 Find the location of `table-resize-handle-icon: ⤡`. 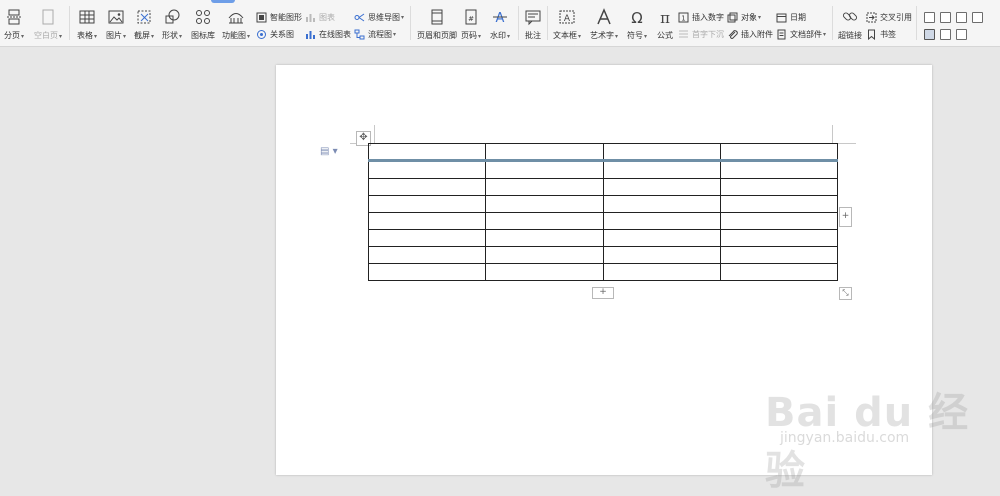

table-resize-handle-icon: ⤡ is located at coordinates (845, 293).